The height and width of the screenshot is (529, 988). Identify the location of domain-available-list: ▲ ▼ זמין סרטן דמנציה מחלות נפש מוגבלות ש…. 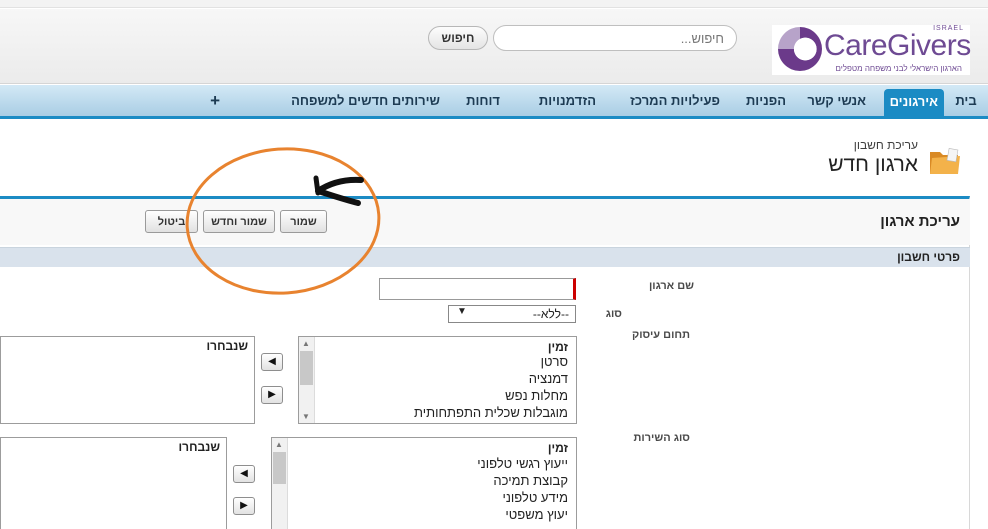
(437, 380).